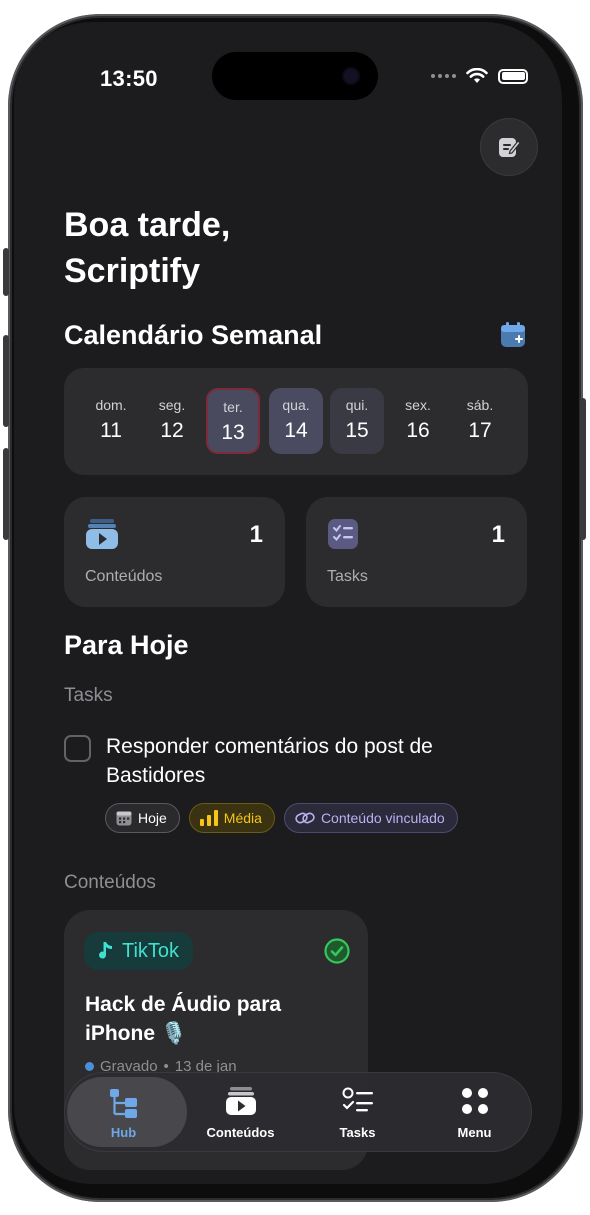 The height and width of the screenshot is (1215, 590). Describe the element at coordinates (357, 1132) in the screenshot. I see `tab-label: Tasks` at that location.